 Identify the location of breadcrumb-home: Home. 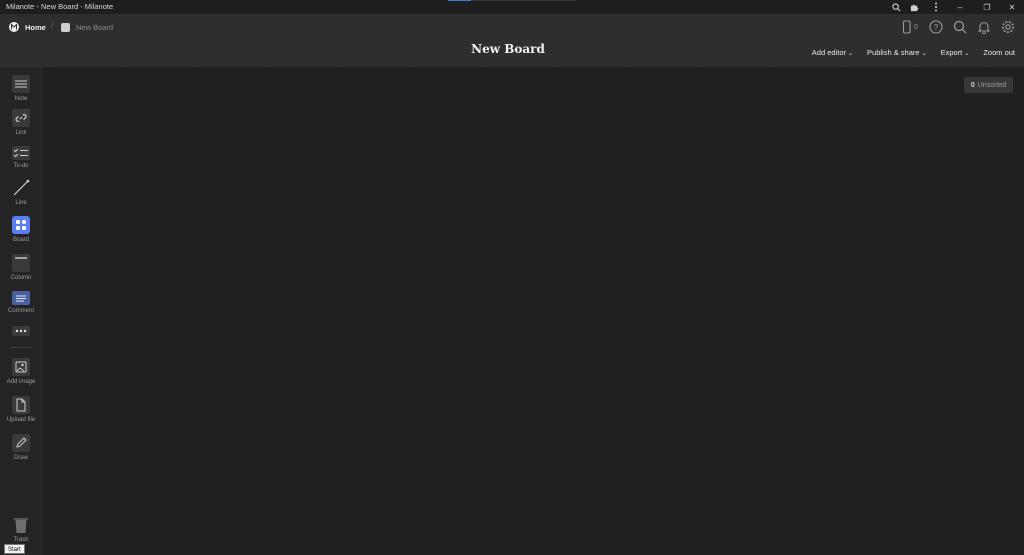
(27, 27).